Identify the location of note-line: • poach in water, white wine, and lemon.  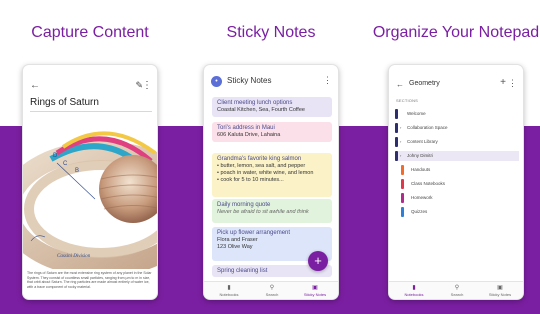
(265, 173).